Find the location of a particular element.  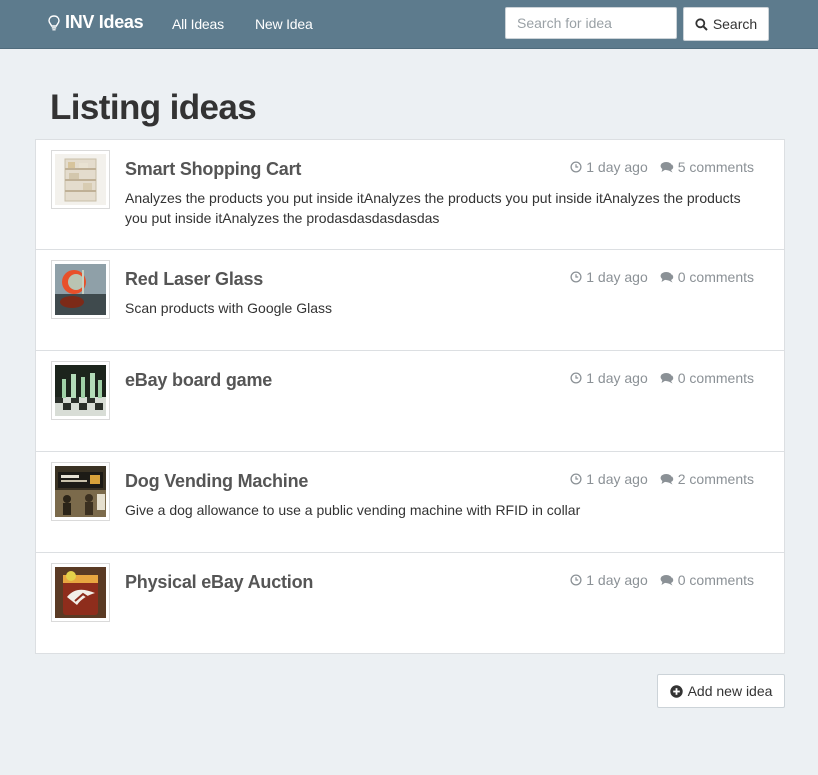

vending-machine-image-icon is located at coordinates (80, 491).